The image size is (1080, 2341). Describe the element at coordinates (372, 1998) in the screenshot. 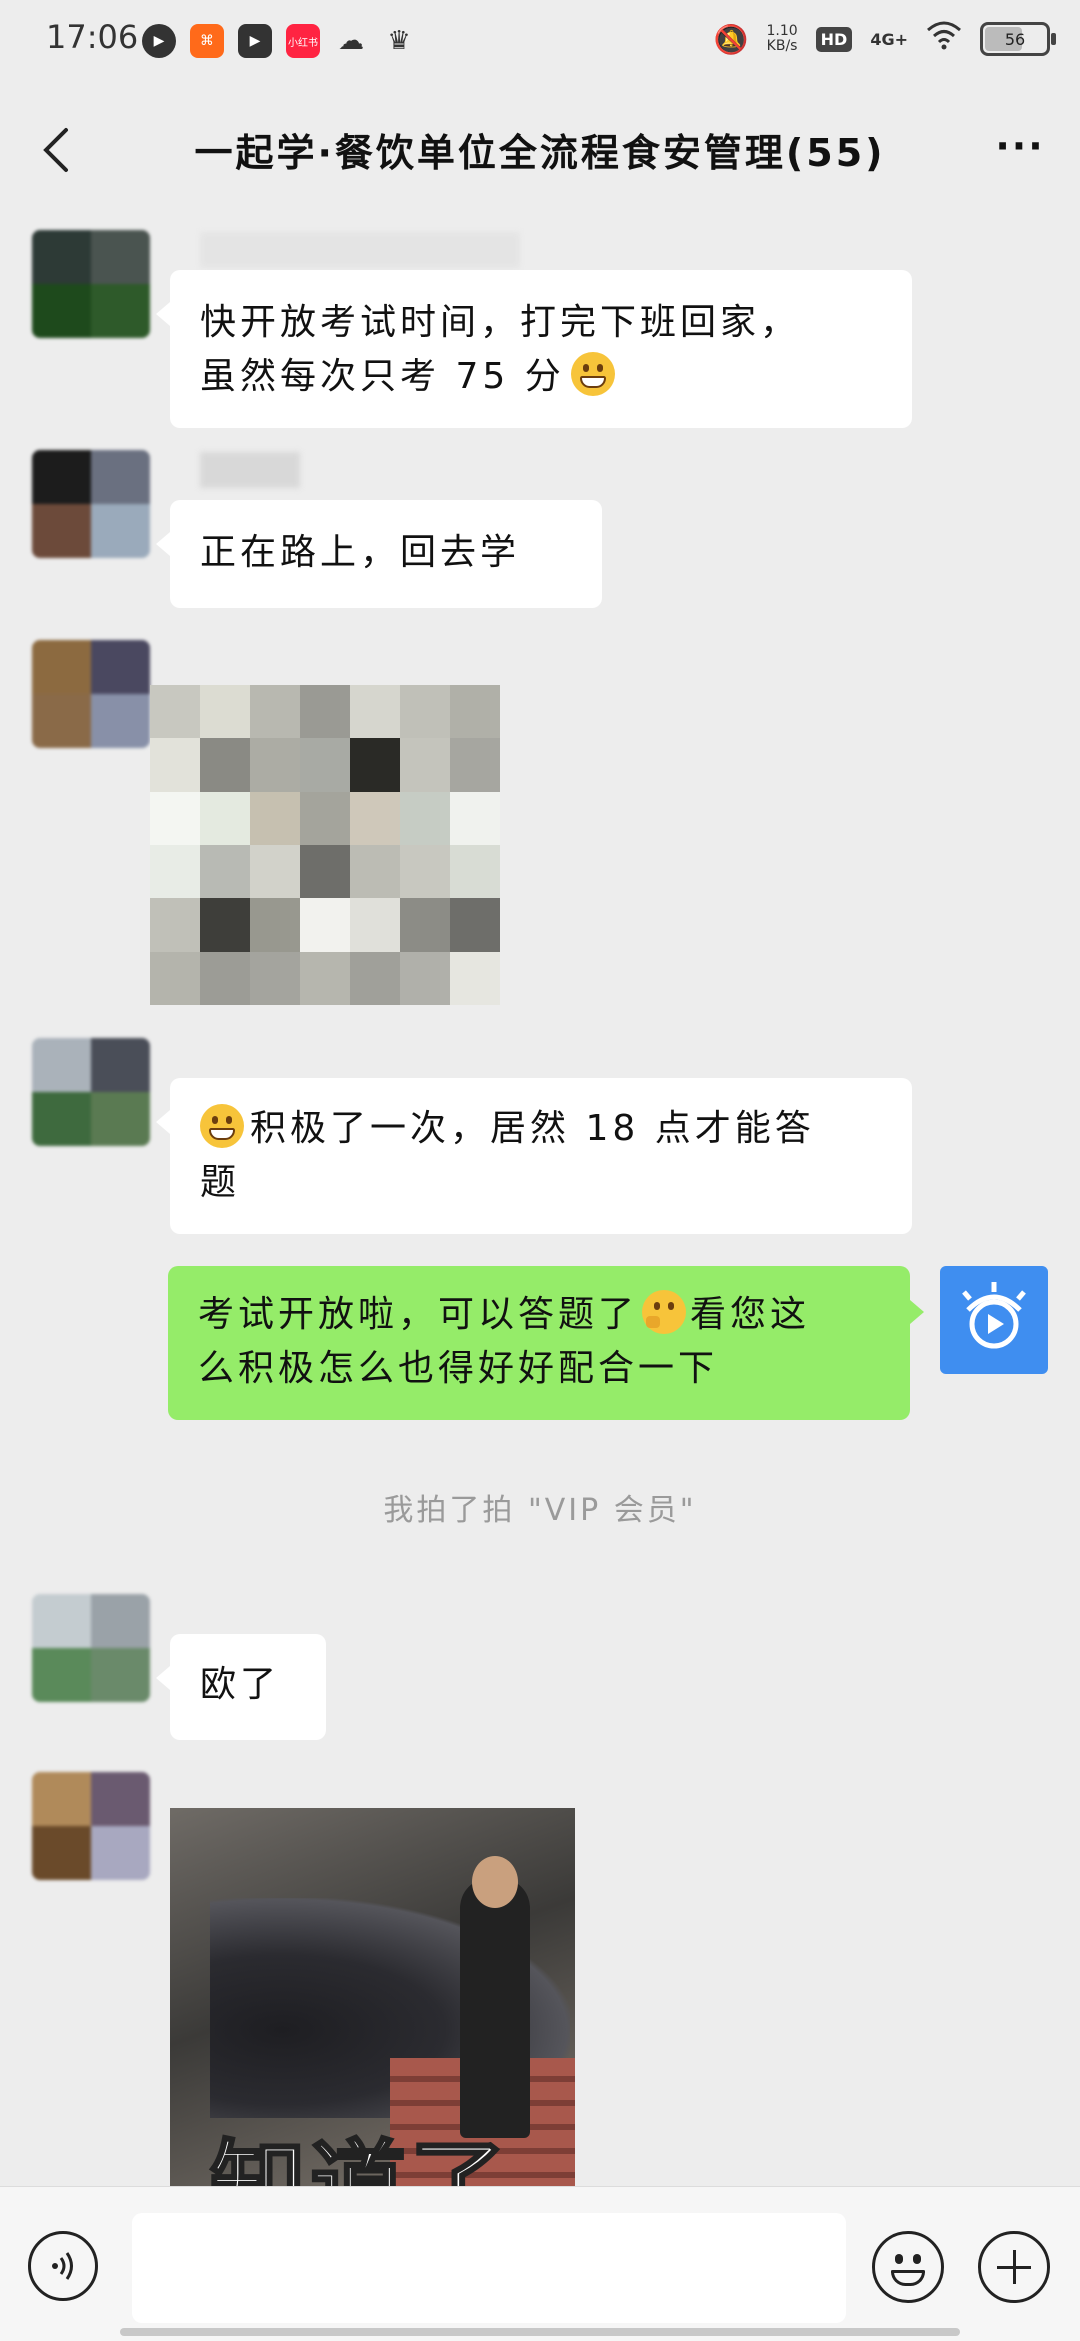

I see `sticker-image: 知道了` at that location.